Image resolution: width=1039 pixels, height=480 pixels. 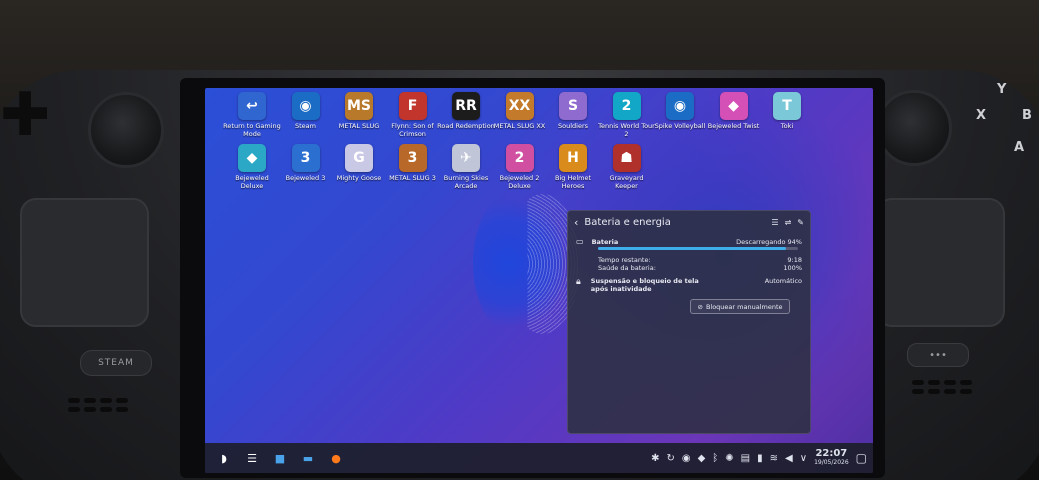 I want to click on desktop-icon: ◆ Bejeweled Twist, so click(x=734, y=111).